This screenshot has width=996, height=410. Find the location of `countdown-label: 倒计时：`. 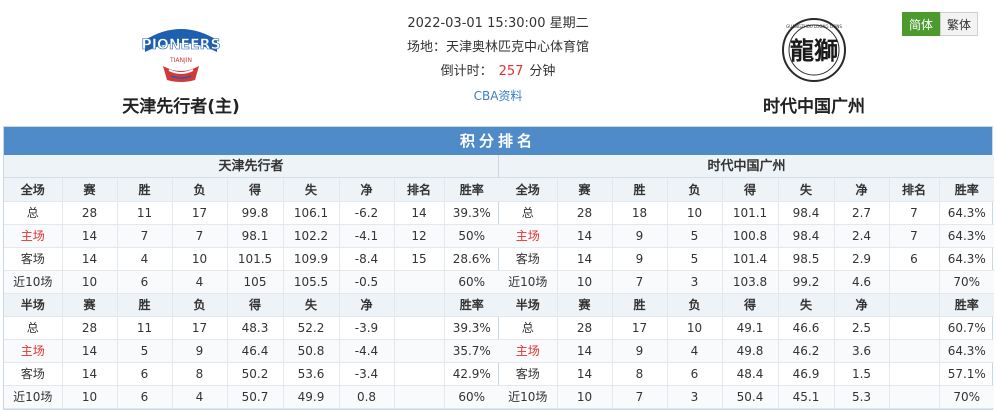

countdown-label: 倒计时： is located at coordinates (466, 71).